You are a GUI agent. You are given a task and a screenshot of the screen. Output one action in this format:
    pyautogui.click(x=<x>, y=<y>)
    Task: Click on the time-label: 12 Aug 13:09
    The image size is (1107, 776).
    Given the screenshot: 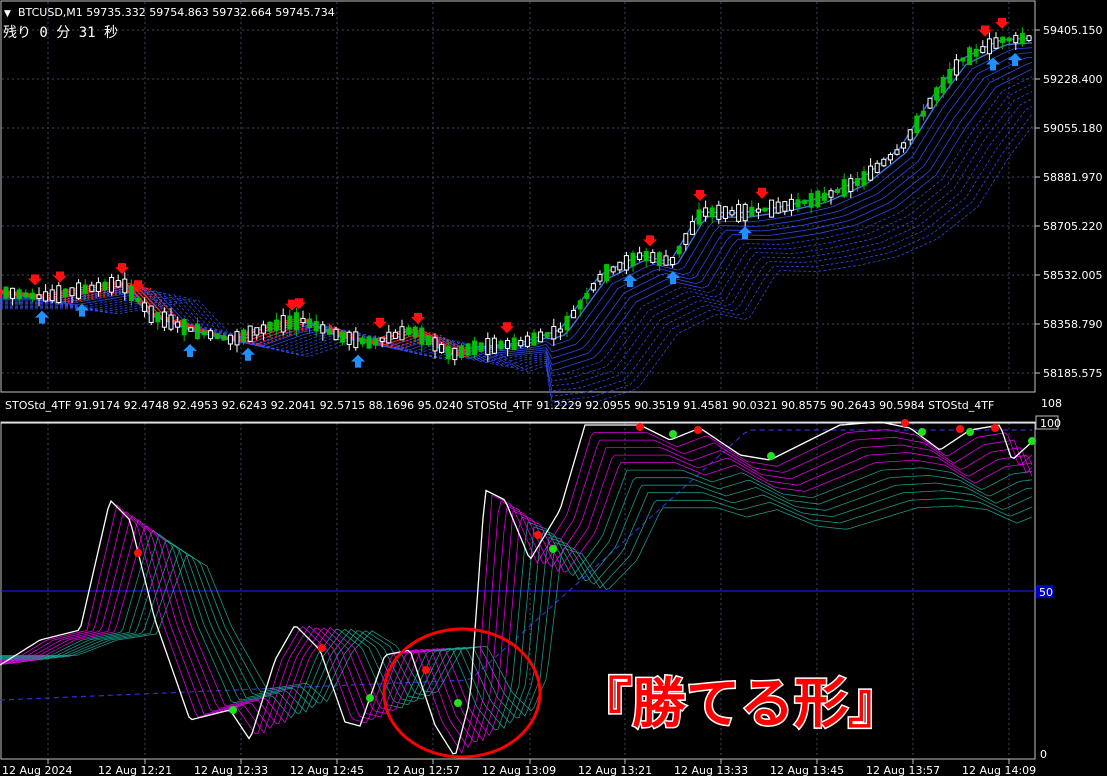 What is the action you would take?
    pyautogui.click(x=519, y=770)
    